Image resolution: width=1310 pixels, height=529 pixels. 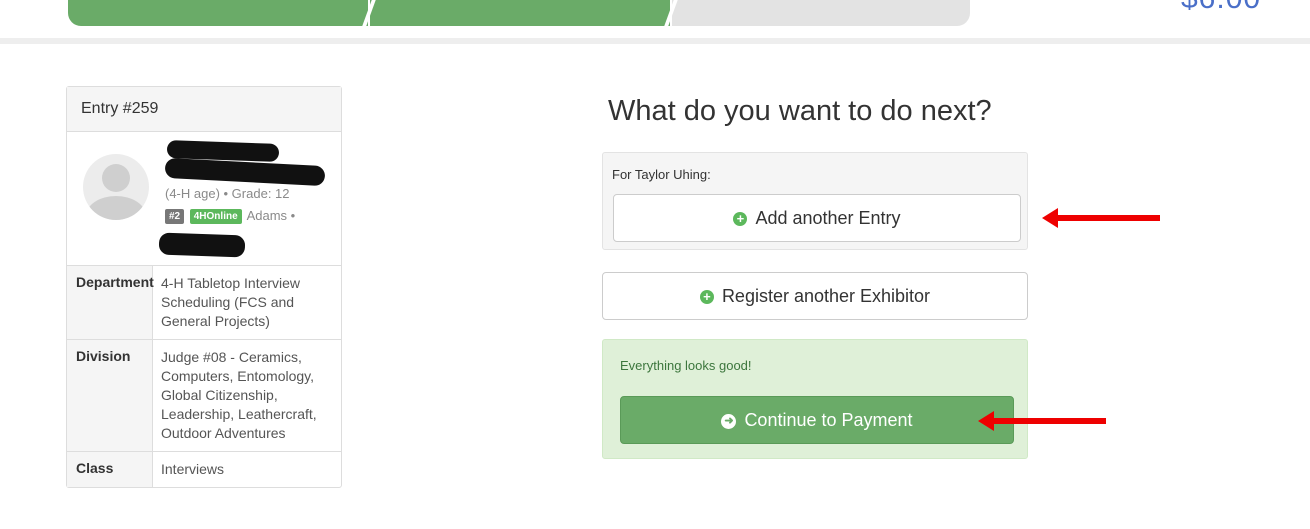 I want to click on detail-key: Class, so click(x=110, y=469).